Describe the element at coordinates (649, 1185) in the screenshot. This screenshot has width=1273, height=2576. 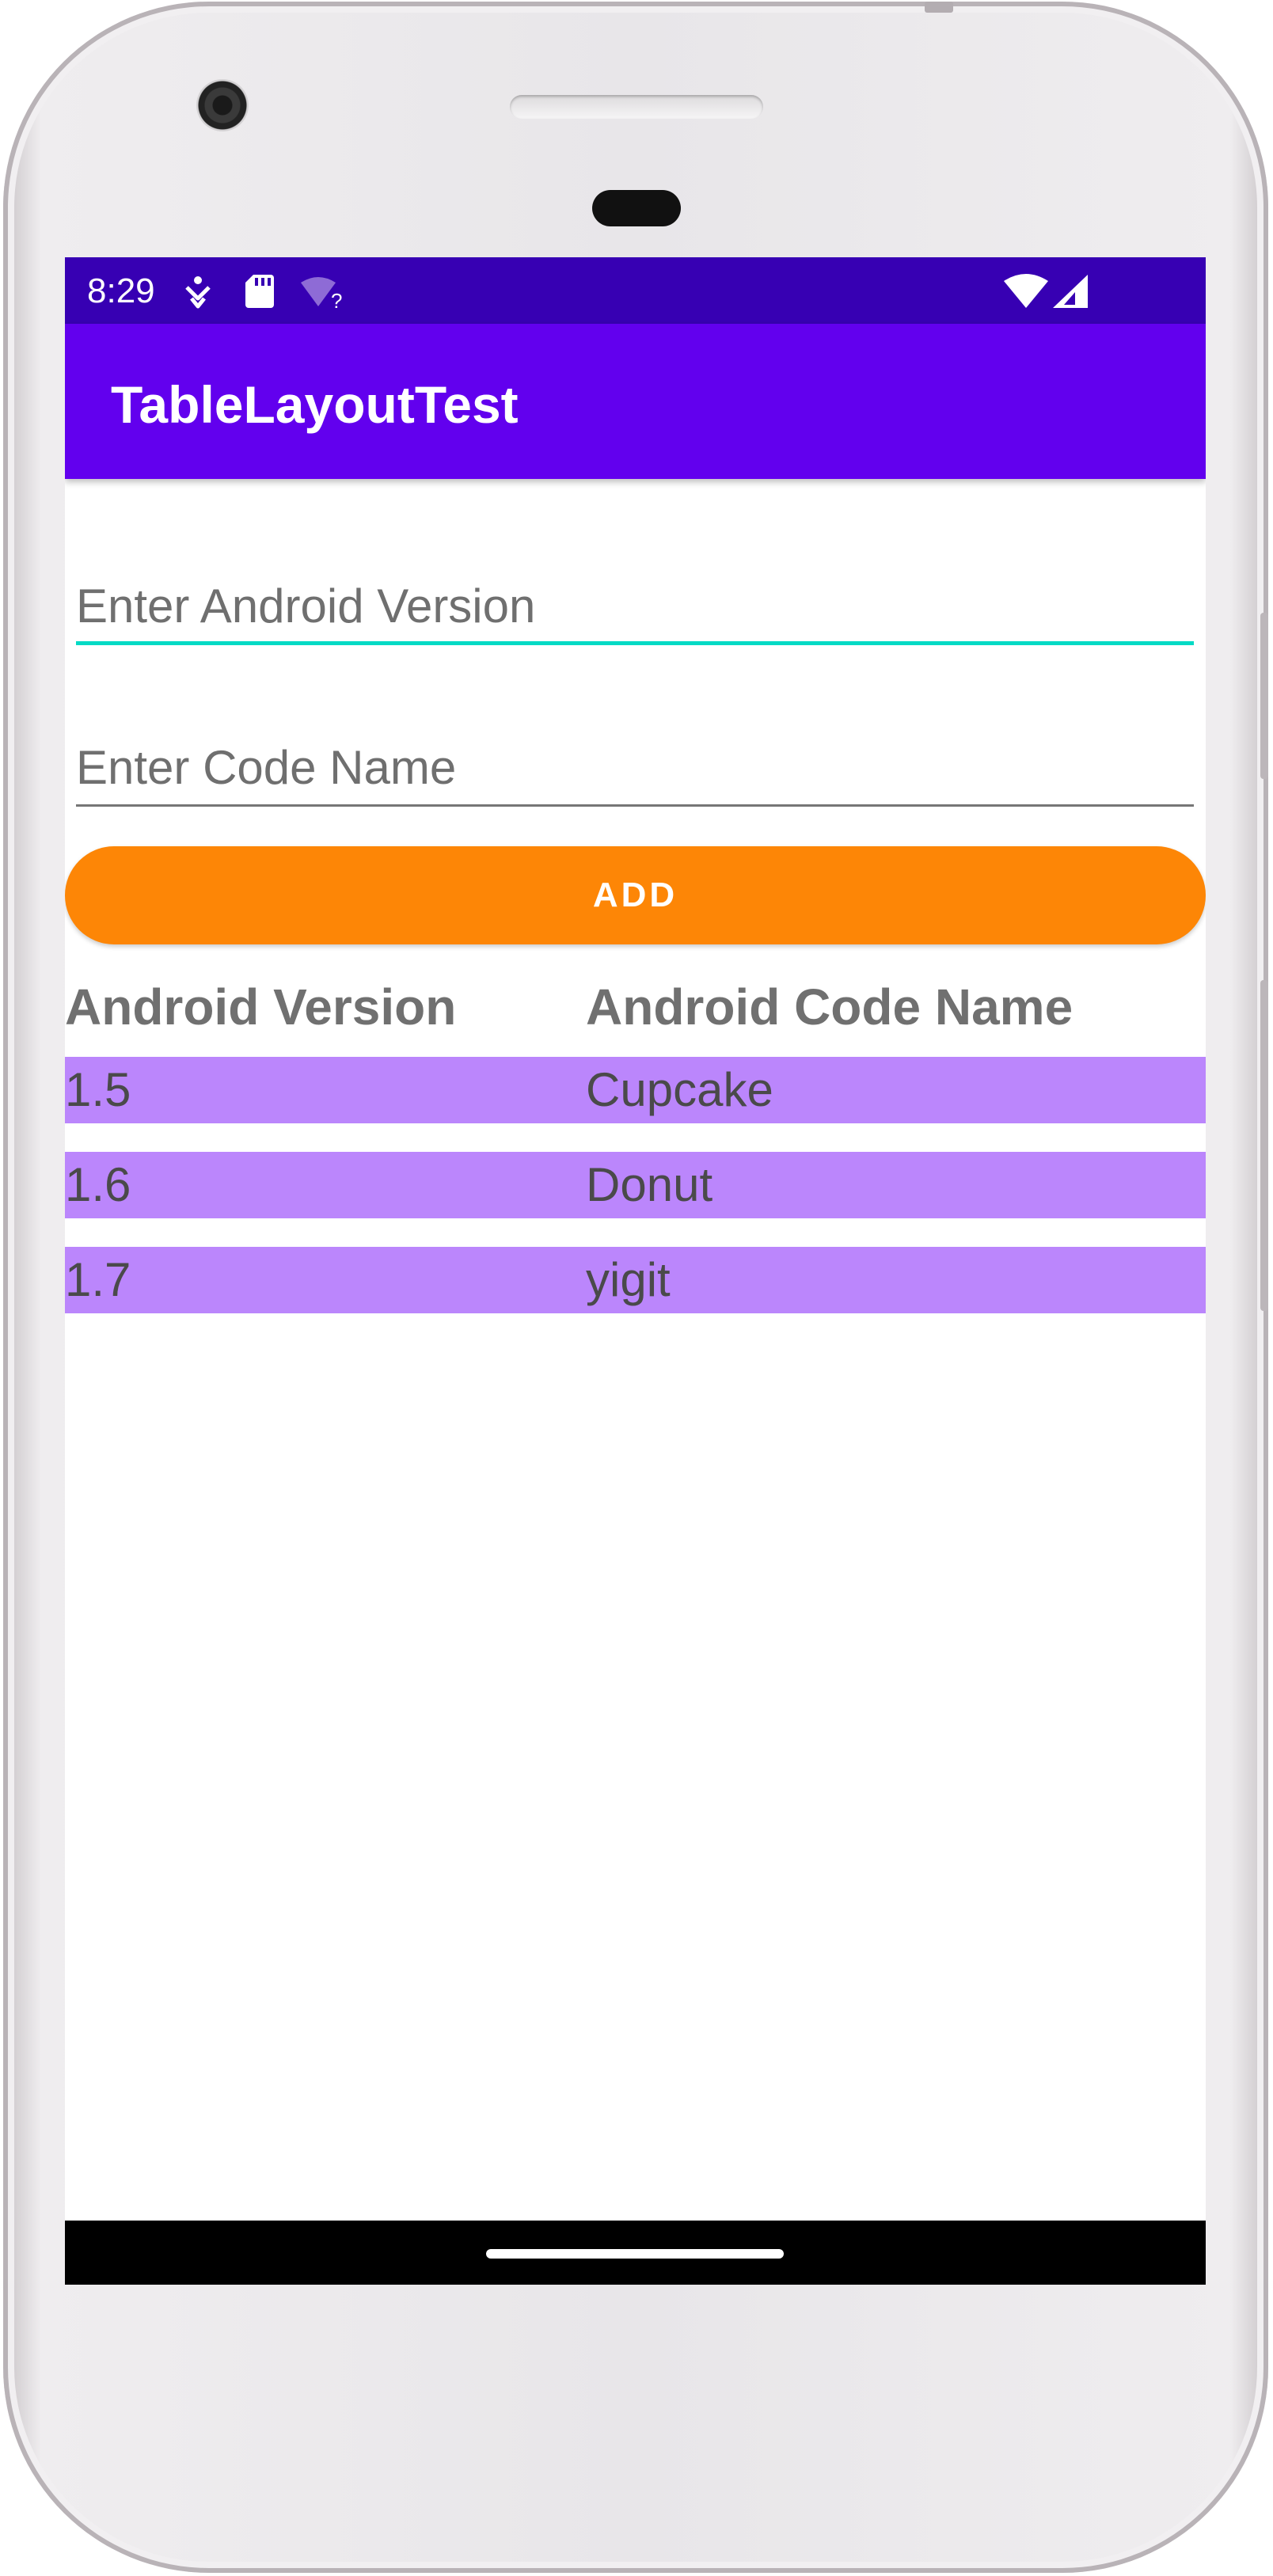
I see `row-codename: Donut` at that location.